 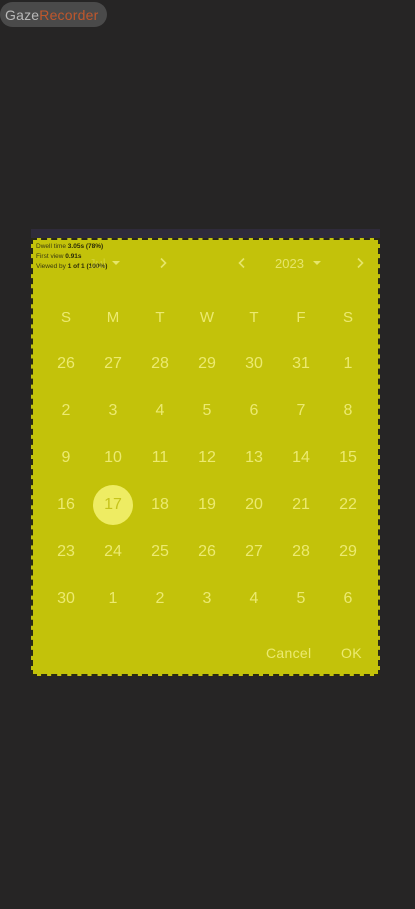 What do you see at coordinates (288, 653) in the screenshot?
I see `cancel-button: Cancel` at bounding box center [288, 653].